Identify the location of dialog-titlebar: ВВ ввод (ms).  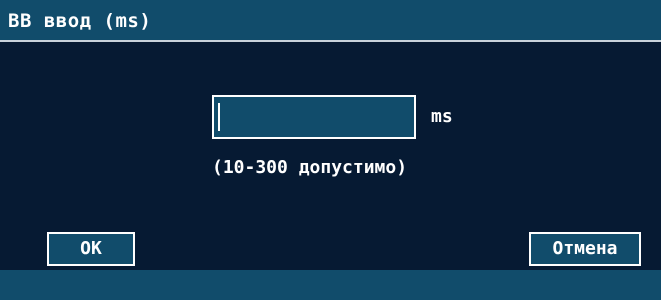
(330, 21).